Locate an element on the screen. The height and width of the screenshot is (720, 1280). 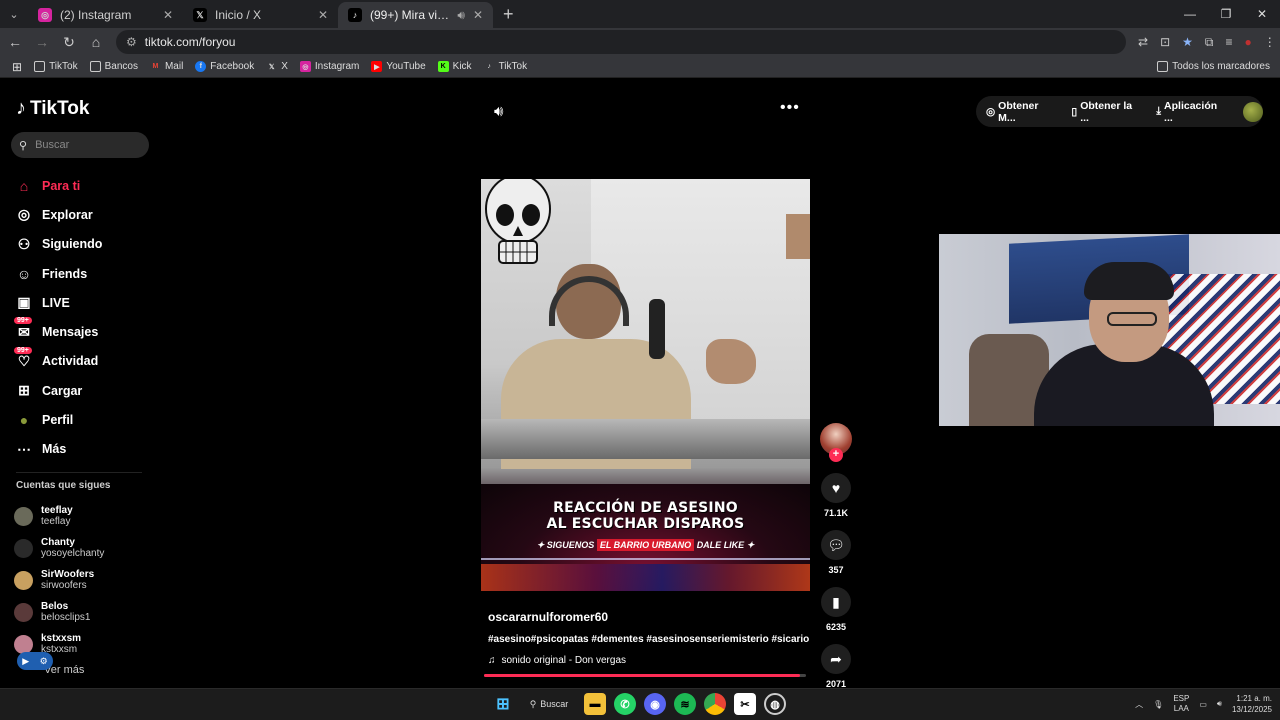
folder-icon is located at coordinates (95, 66).